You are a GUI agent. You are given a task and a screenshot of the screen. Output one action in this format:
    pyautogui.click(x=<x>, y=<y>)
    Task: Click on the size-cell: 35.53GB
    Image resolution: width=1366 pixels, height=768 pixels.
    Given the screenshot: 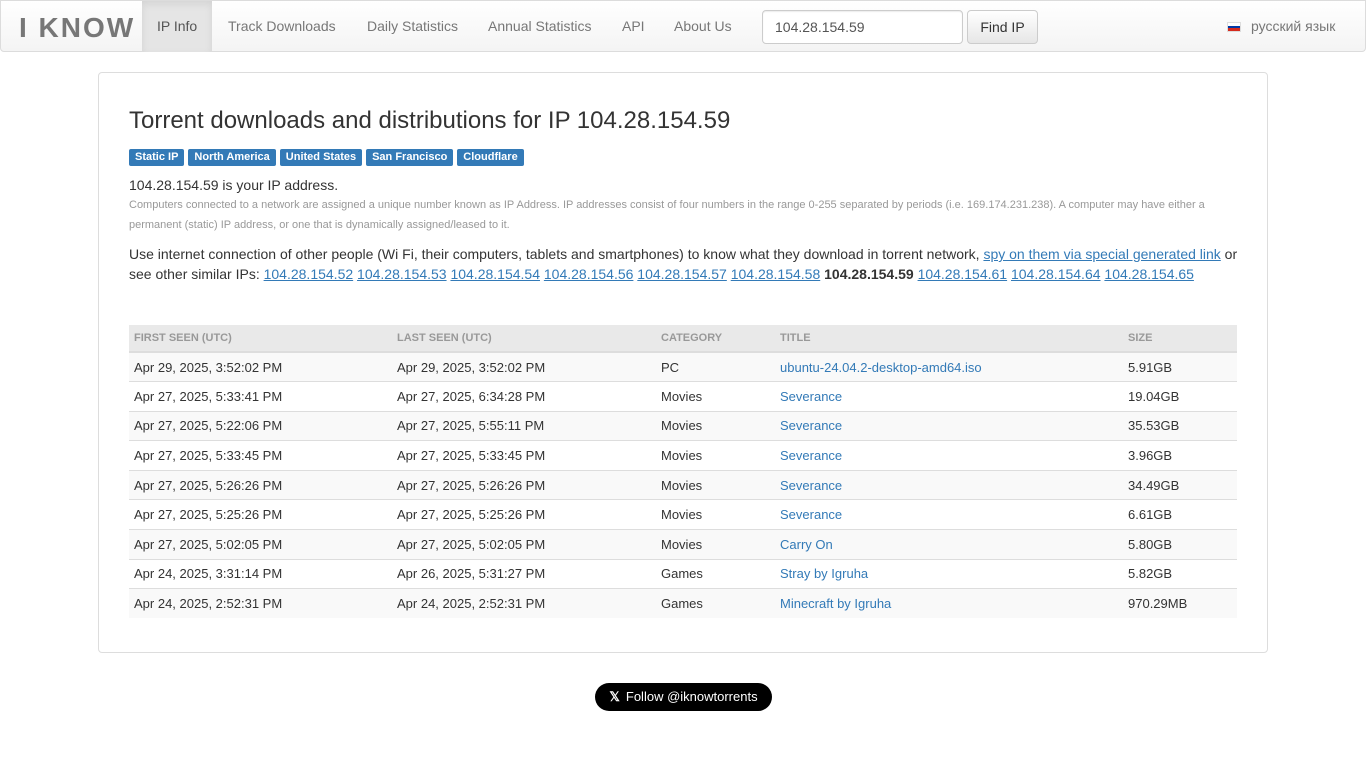 What is the action you would take?
    pyautogui.click(x=1180, y=425)
    